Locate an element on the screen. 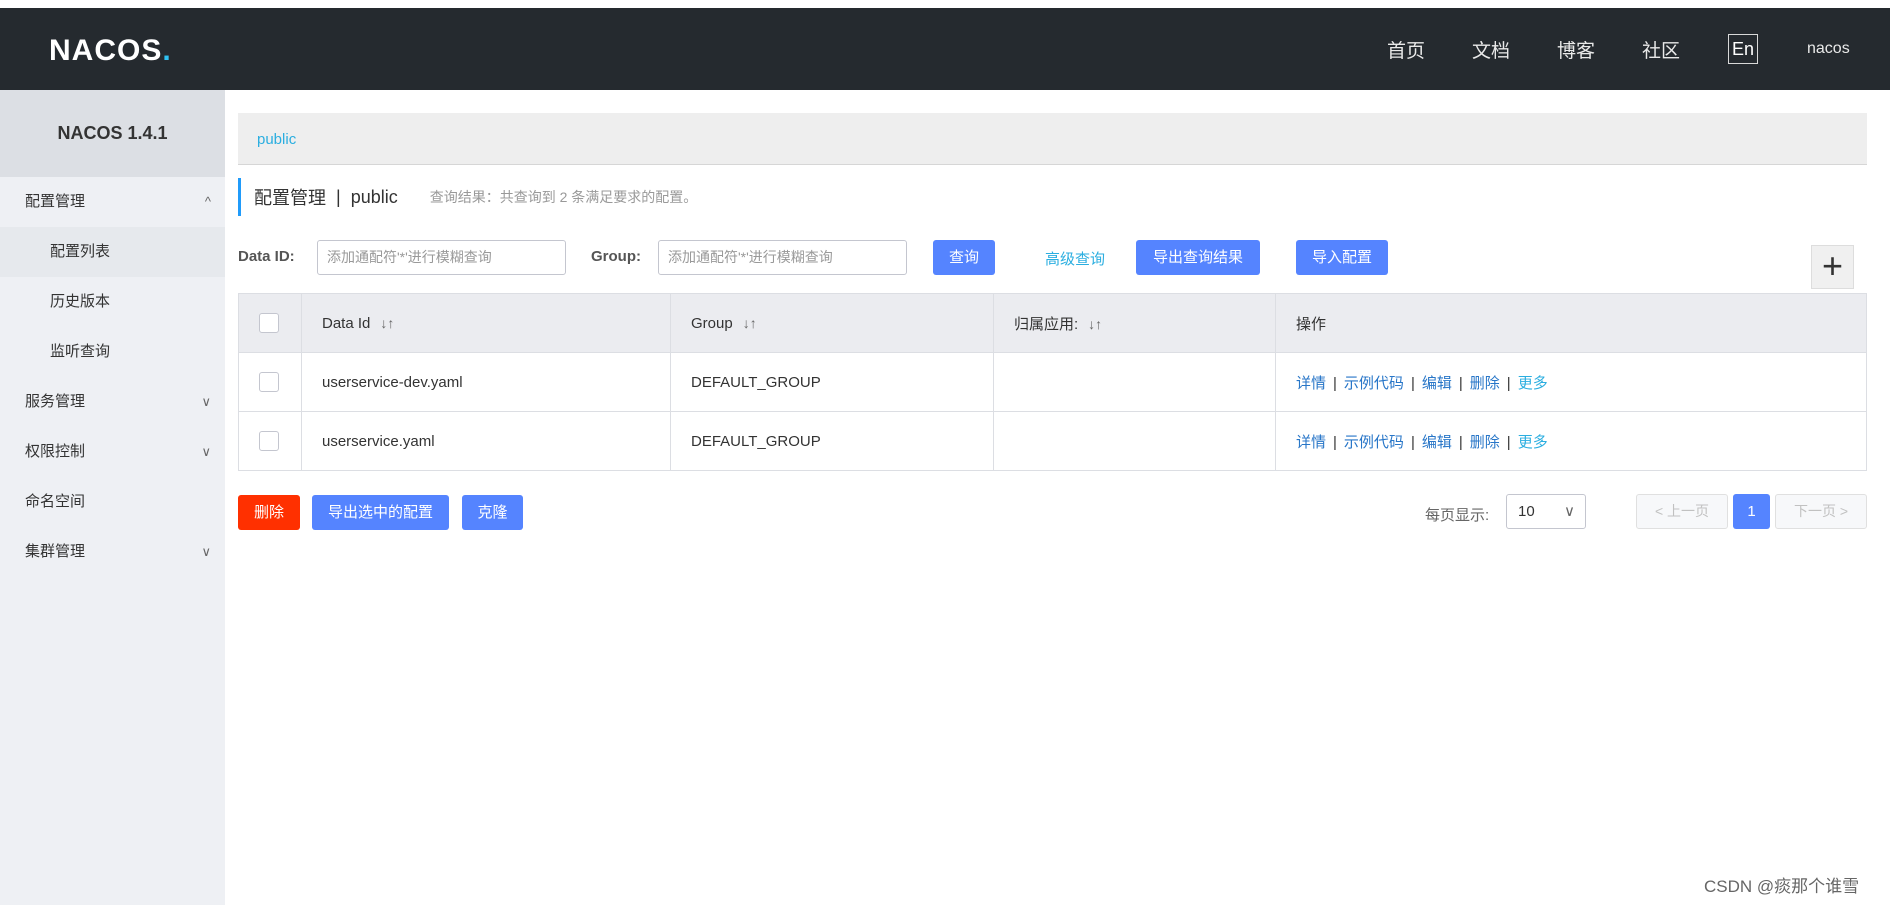  group-input: 添加通配符'*'进行模糊查询 is located at coordinates (782, 257).